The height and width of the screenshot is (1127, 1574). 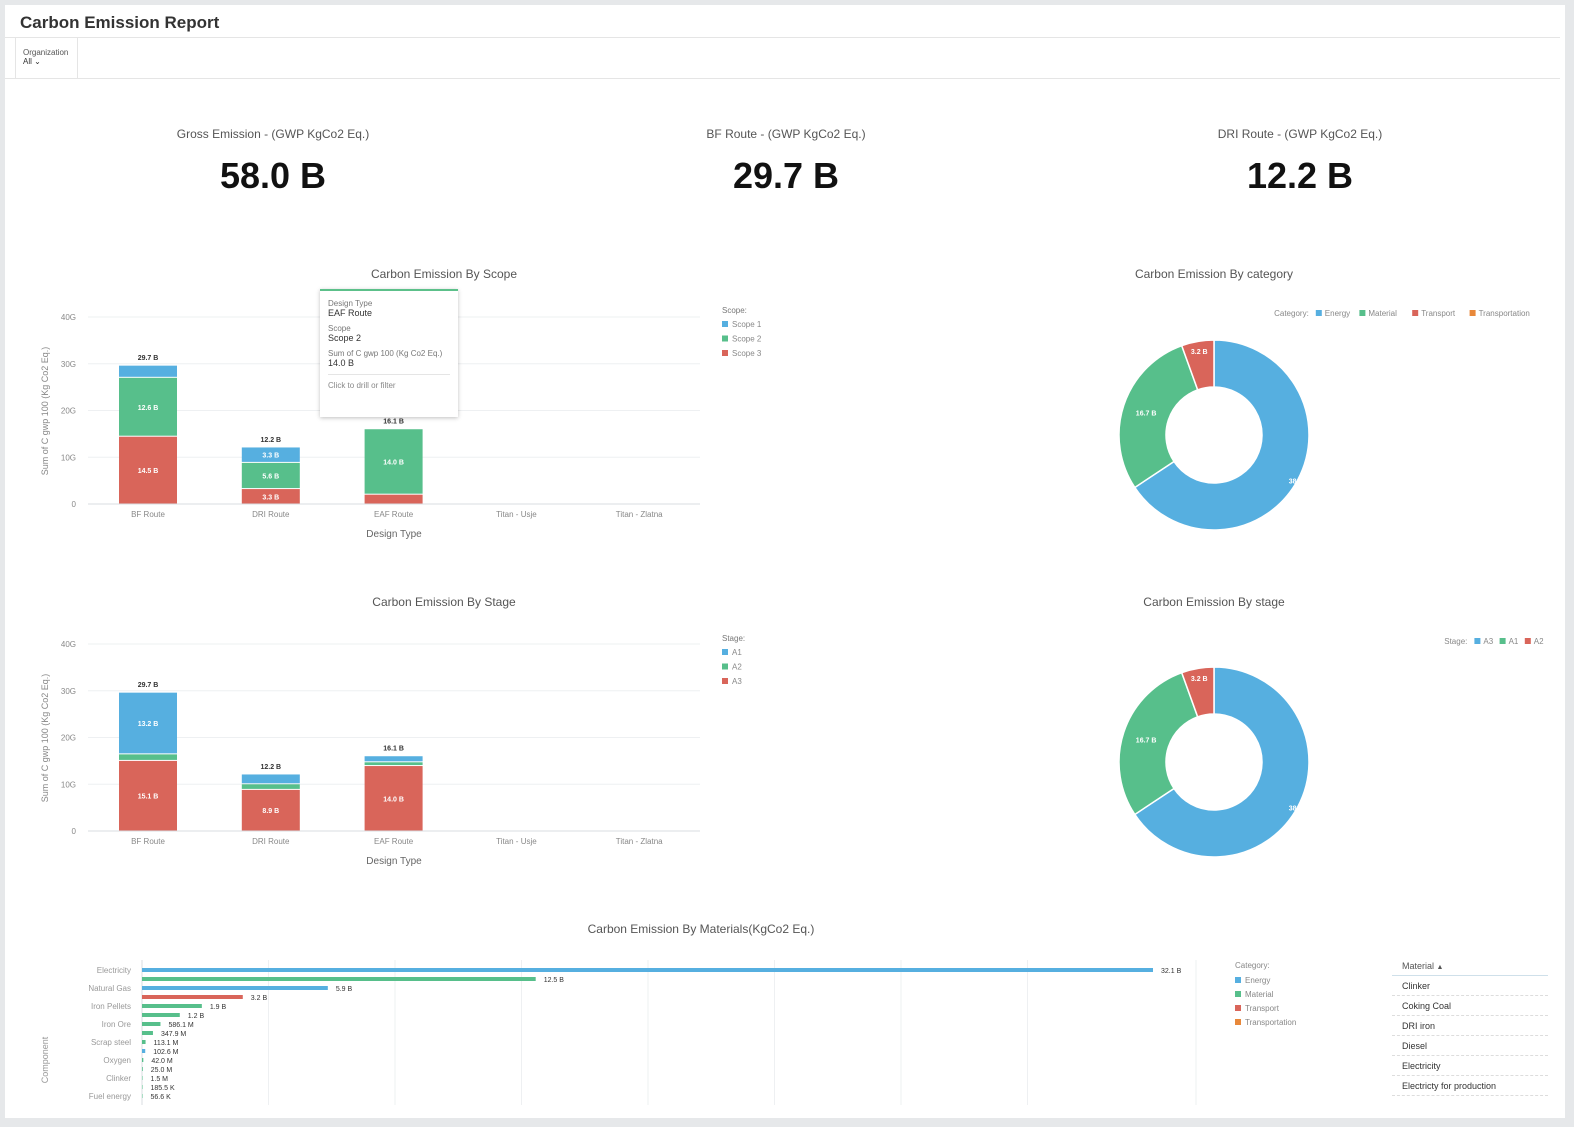 I want to click on y-category-label: Clinker, so click(x=118, y=1078).